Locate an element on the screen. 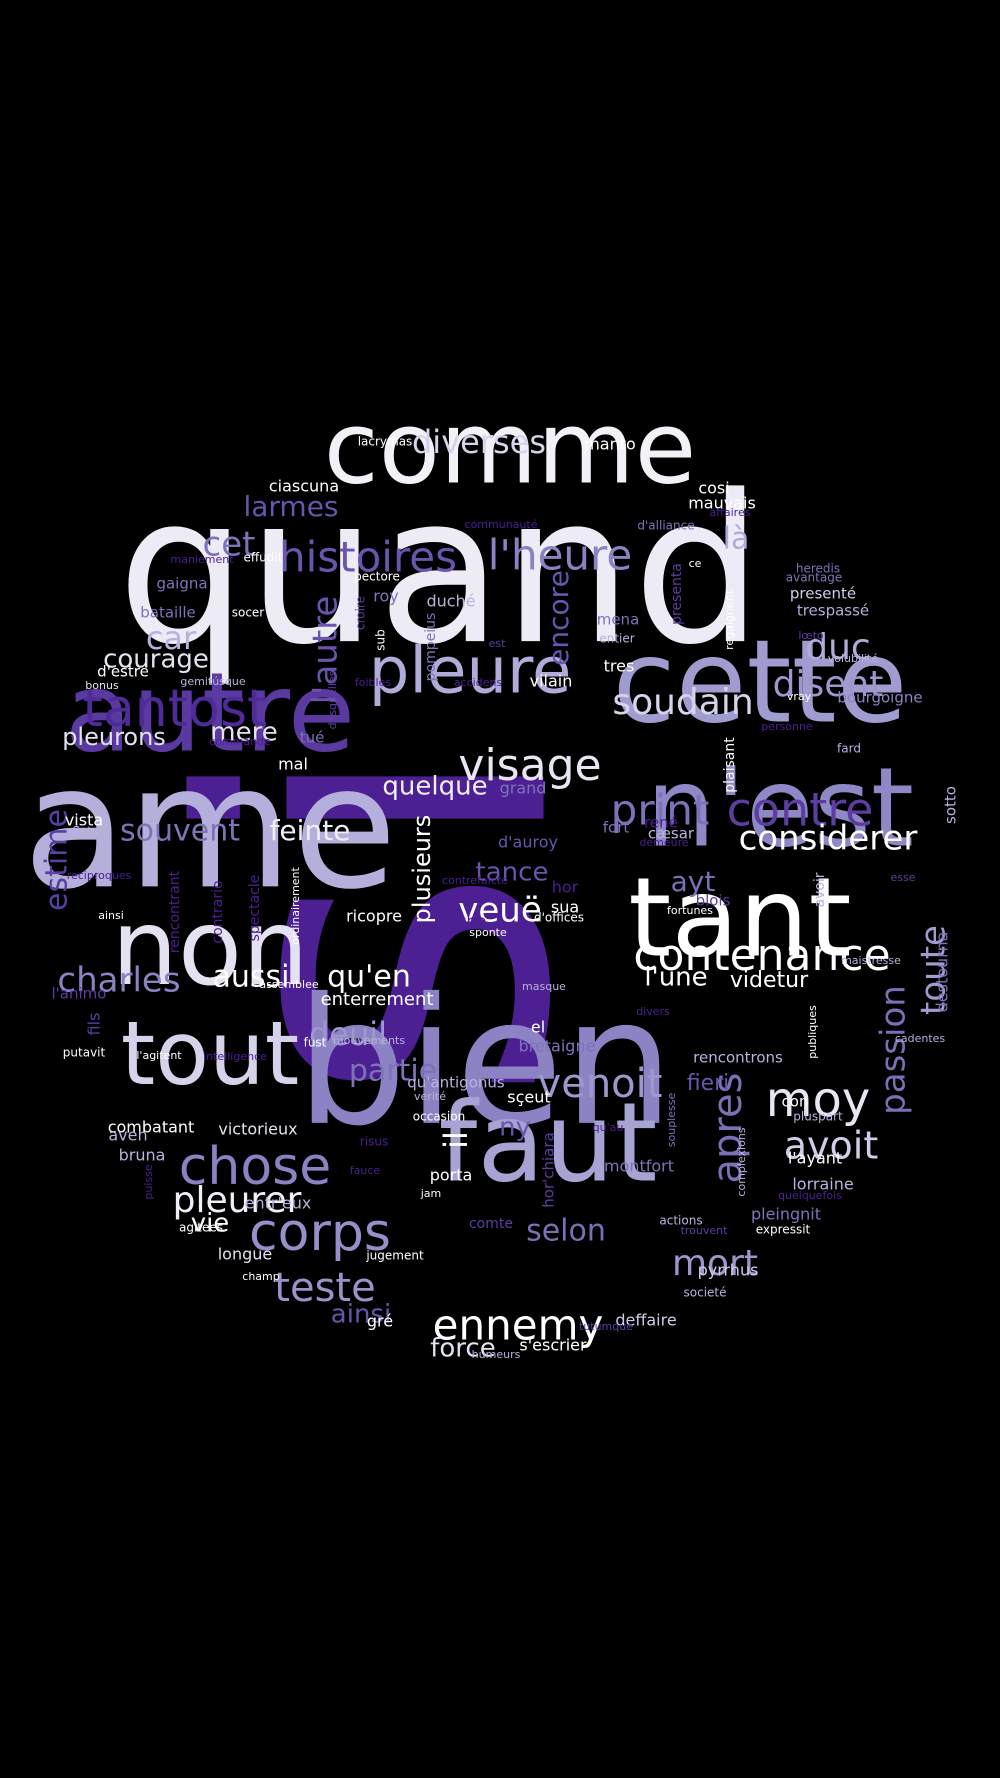 The height and width of the screenshot is (1778, 1000). word-156: mouvements is located at coordinates (369, 1040).